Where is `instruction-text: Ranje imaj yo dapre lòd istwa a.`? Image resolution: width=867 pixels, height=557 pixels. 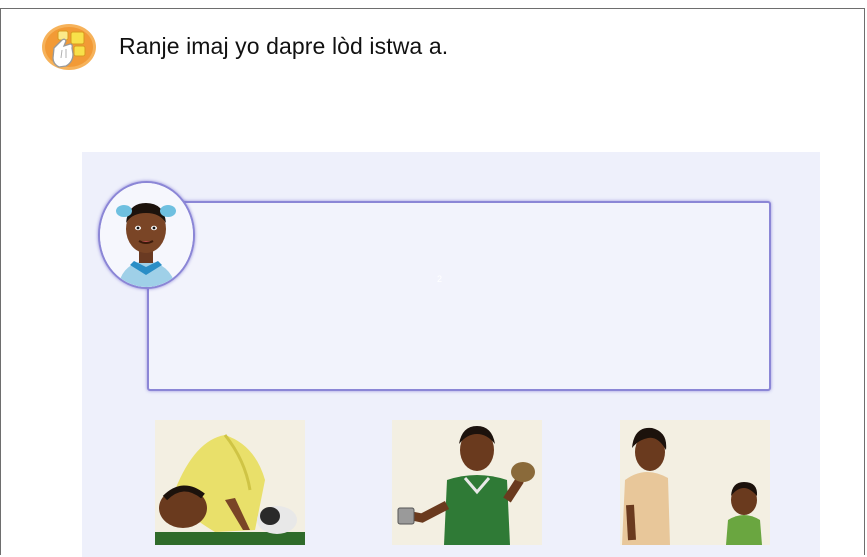
instruction-text: Ranje imaj yo dapre lòd istwa a. is located at coordinates (284, 46).